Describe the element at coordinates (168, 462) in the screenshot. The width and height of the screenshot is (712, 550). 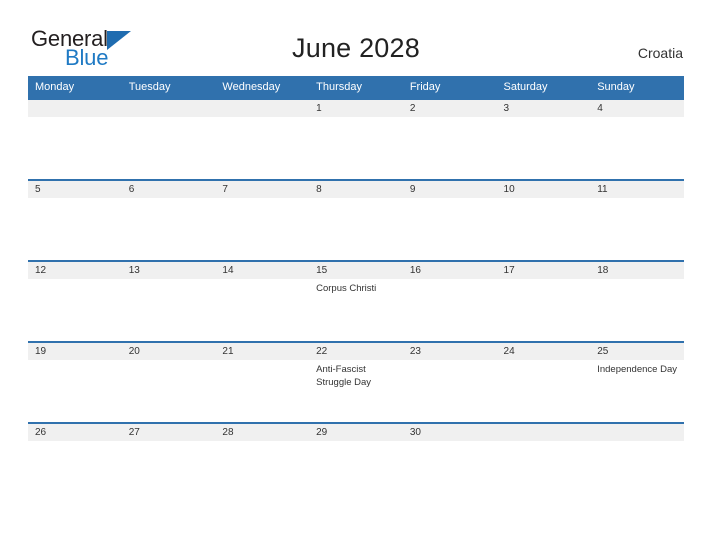
I see `calendar-day-cell: 27` at that location.